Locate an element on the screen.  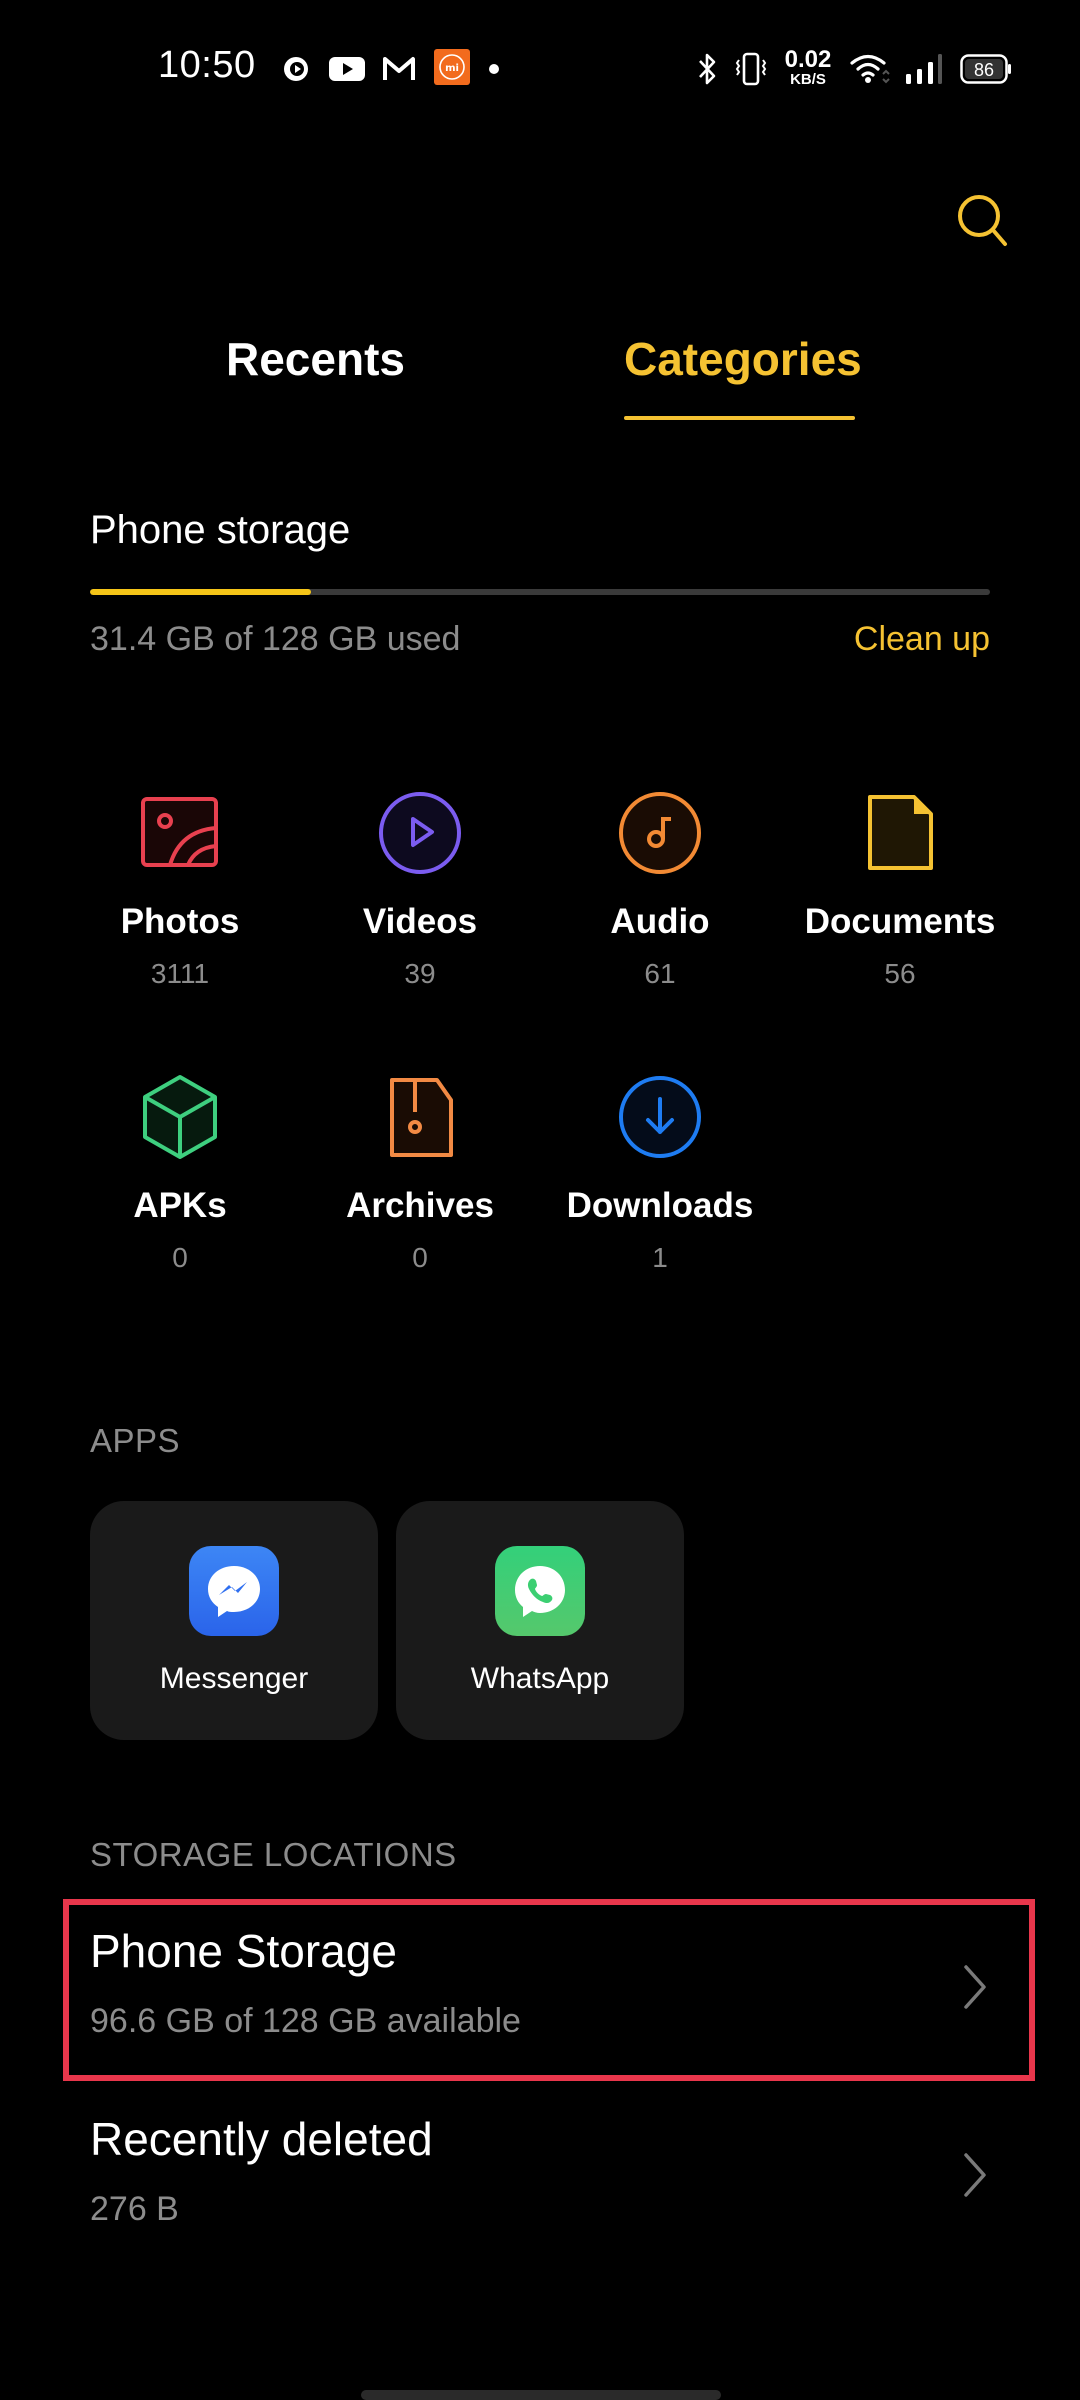
svg-text: mi is located at coordinates (452, 68).